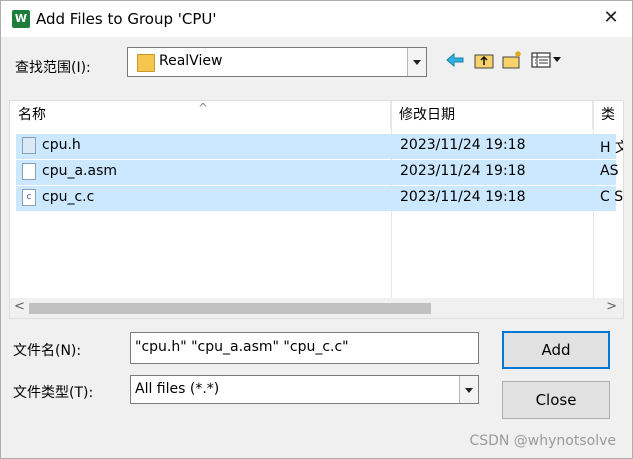  Describe the element at coordinates (126, 19) in the screenshot. I see `window-title: Add Files to Group 'CPU'` at that location.